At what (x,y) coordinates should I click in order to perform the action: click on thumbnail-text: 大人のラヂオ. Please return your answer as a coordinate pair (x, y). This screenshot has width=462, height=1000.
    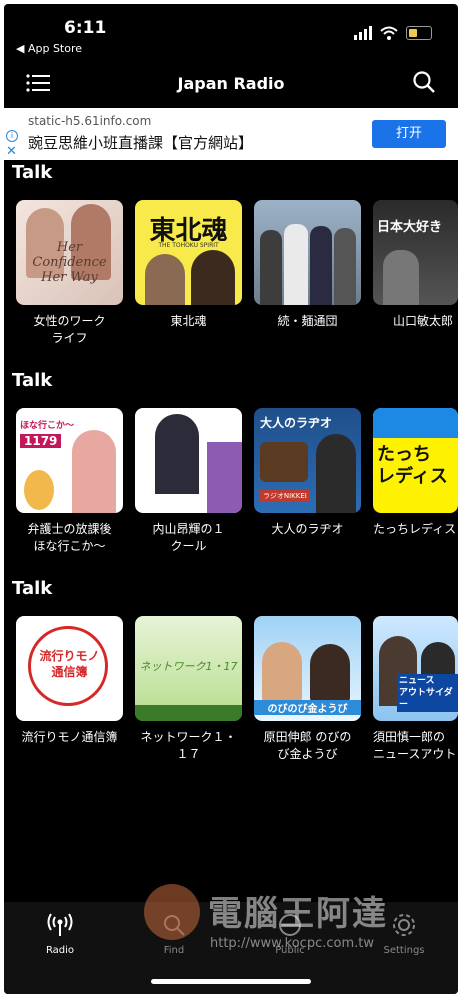
    Looking at the image, I should click on (296, 423).